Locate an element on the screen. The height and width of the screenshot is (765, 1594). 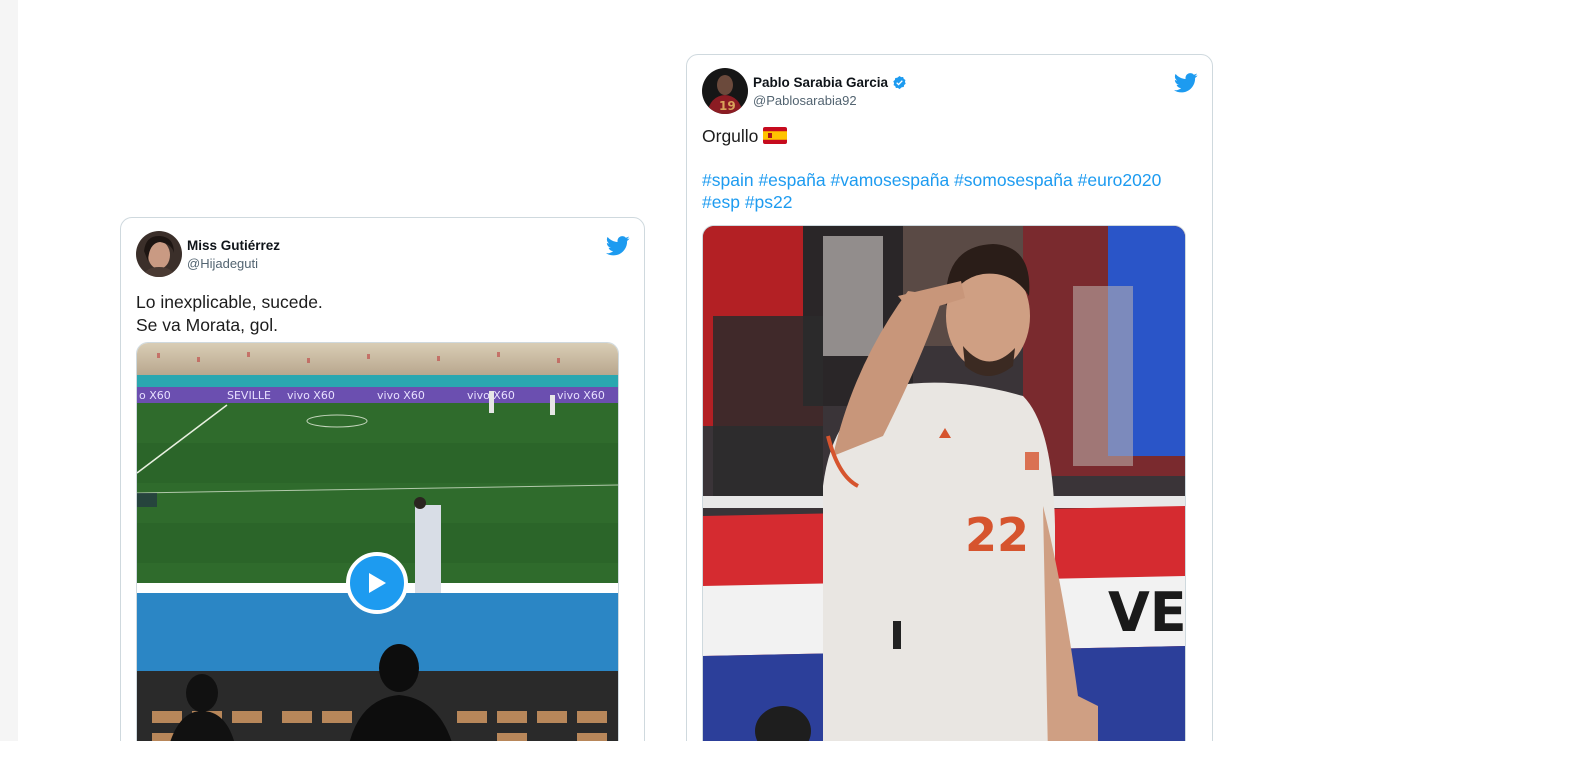
tweet-header: 19 Pablo Sarabia Garcia @Pablosarabia92 is located at coordinates (804, 91).